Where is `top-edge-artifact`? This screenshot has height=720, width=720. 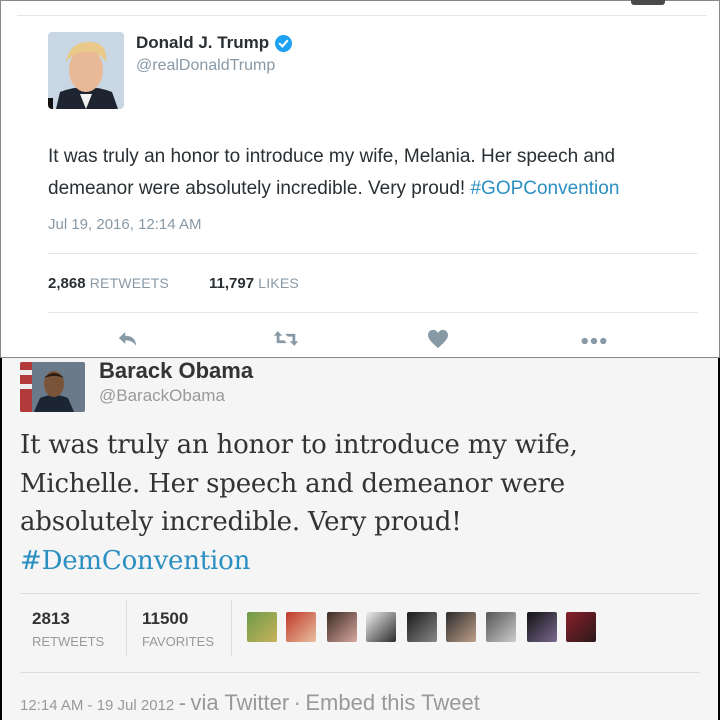 top-edge-artifact is located at coordinates (648, 2).